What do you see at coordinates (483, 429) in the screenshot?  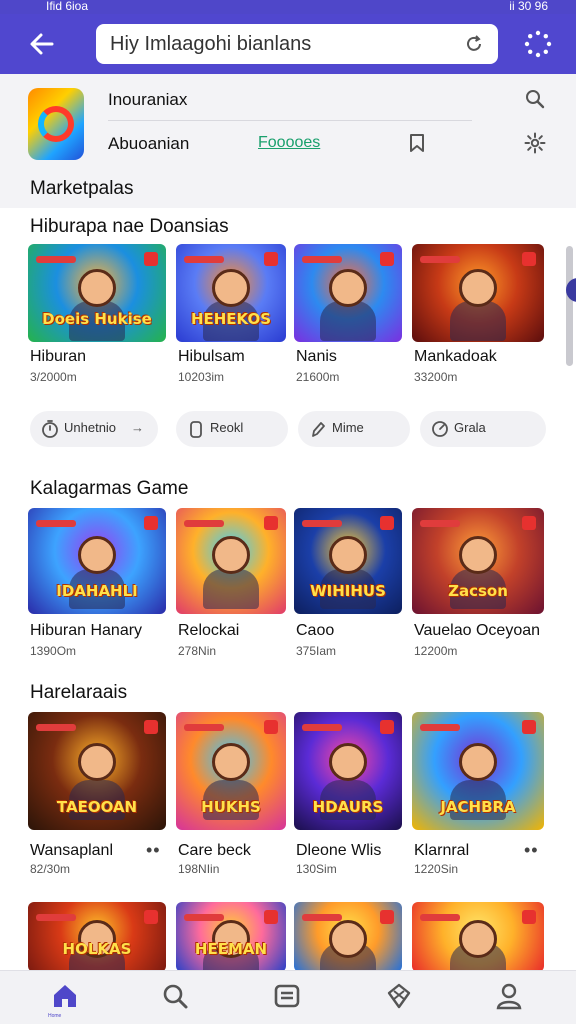 I see `filter-chip: Grala` at bounding box center [483, 429].